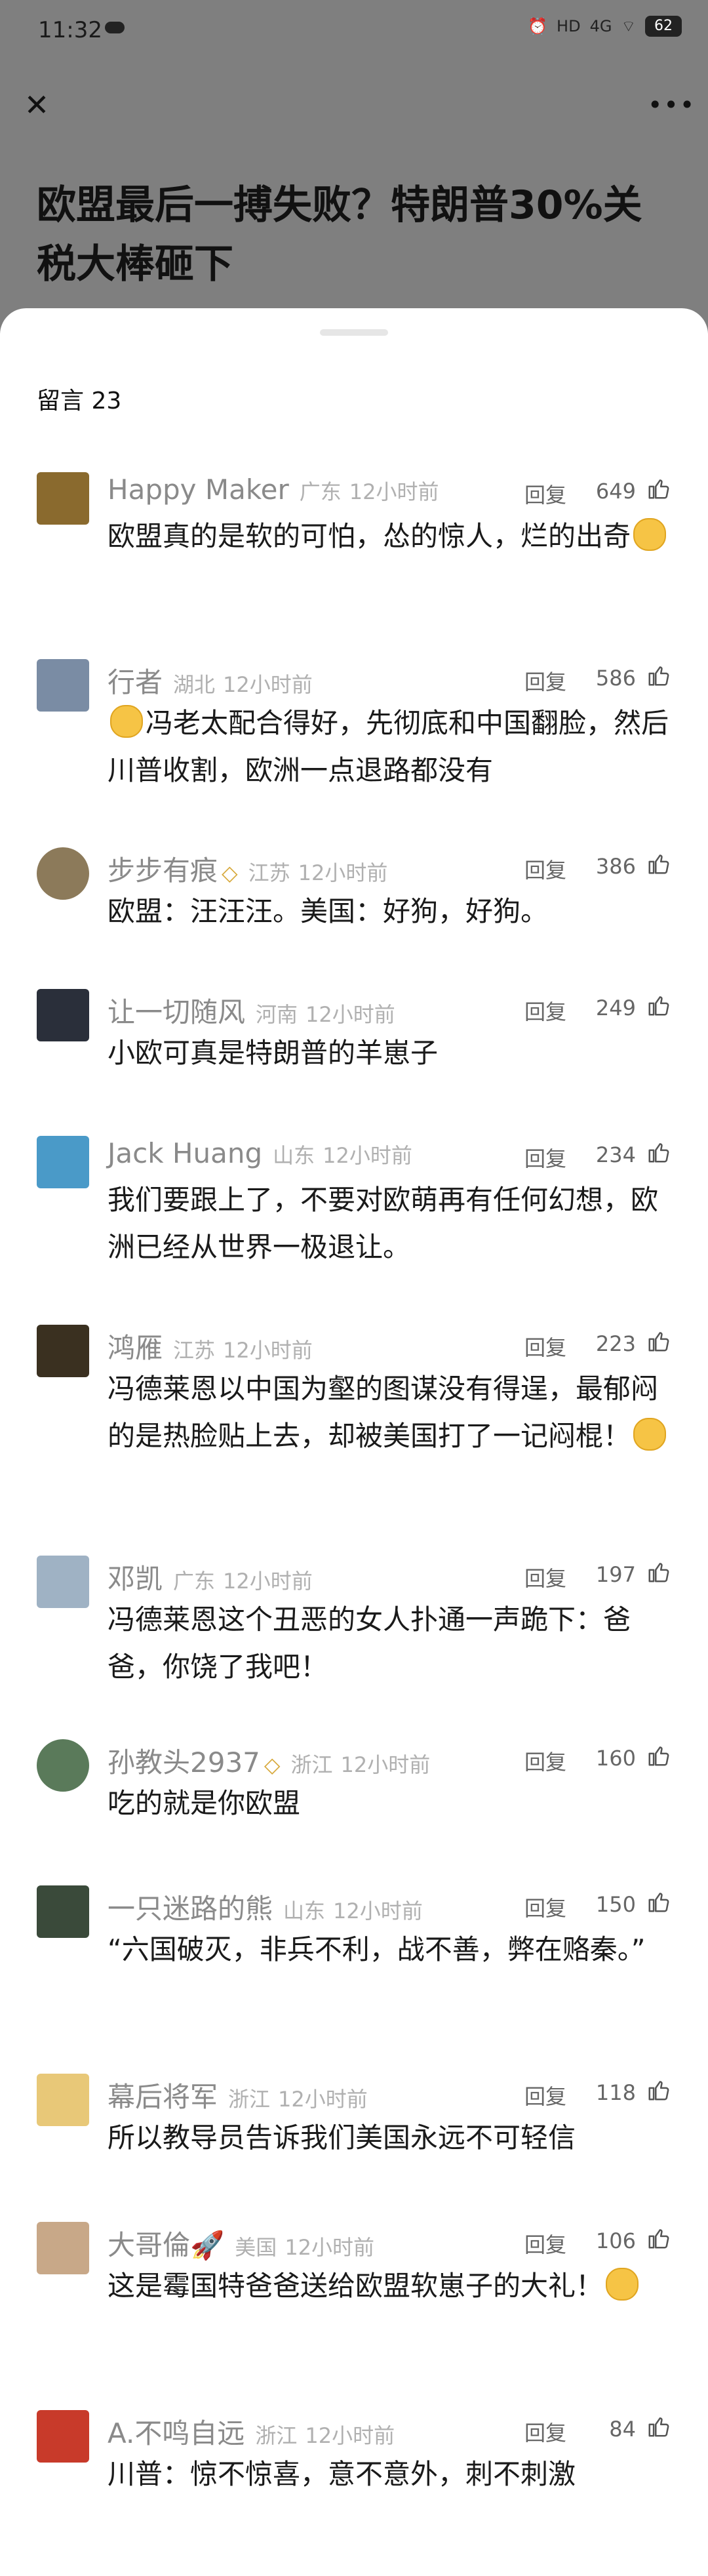 This screenshot has height=2576, width=708. I want to click on comment-username: 幕后将军 浙江 12小时前, so click(238, 2095).